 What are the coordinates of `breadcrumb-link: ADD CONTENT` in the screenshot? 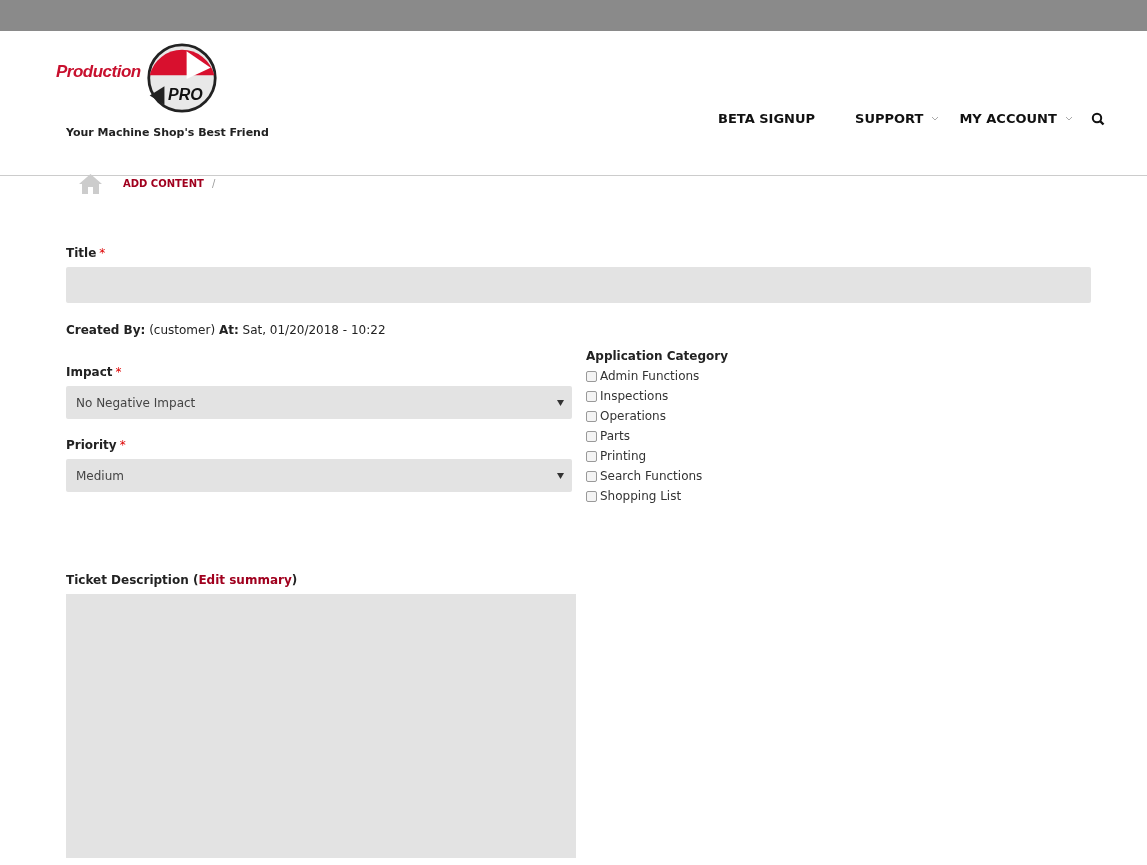 It's located at (163, 183).